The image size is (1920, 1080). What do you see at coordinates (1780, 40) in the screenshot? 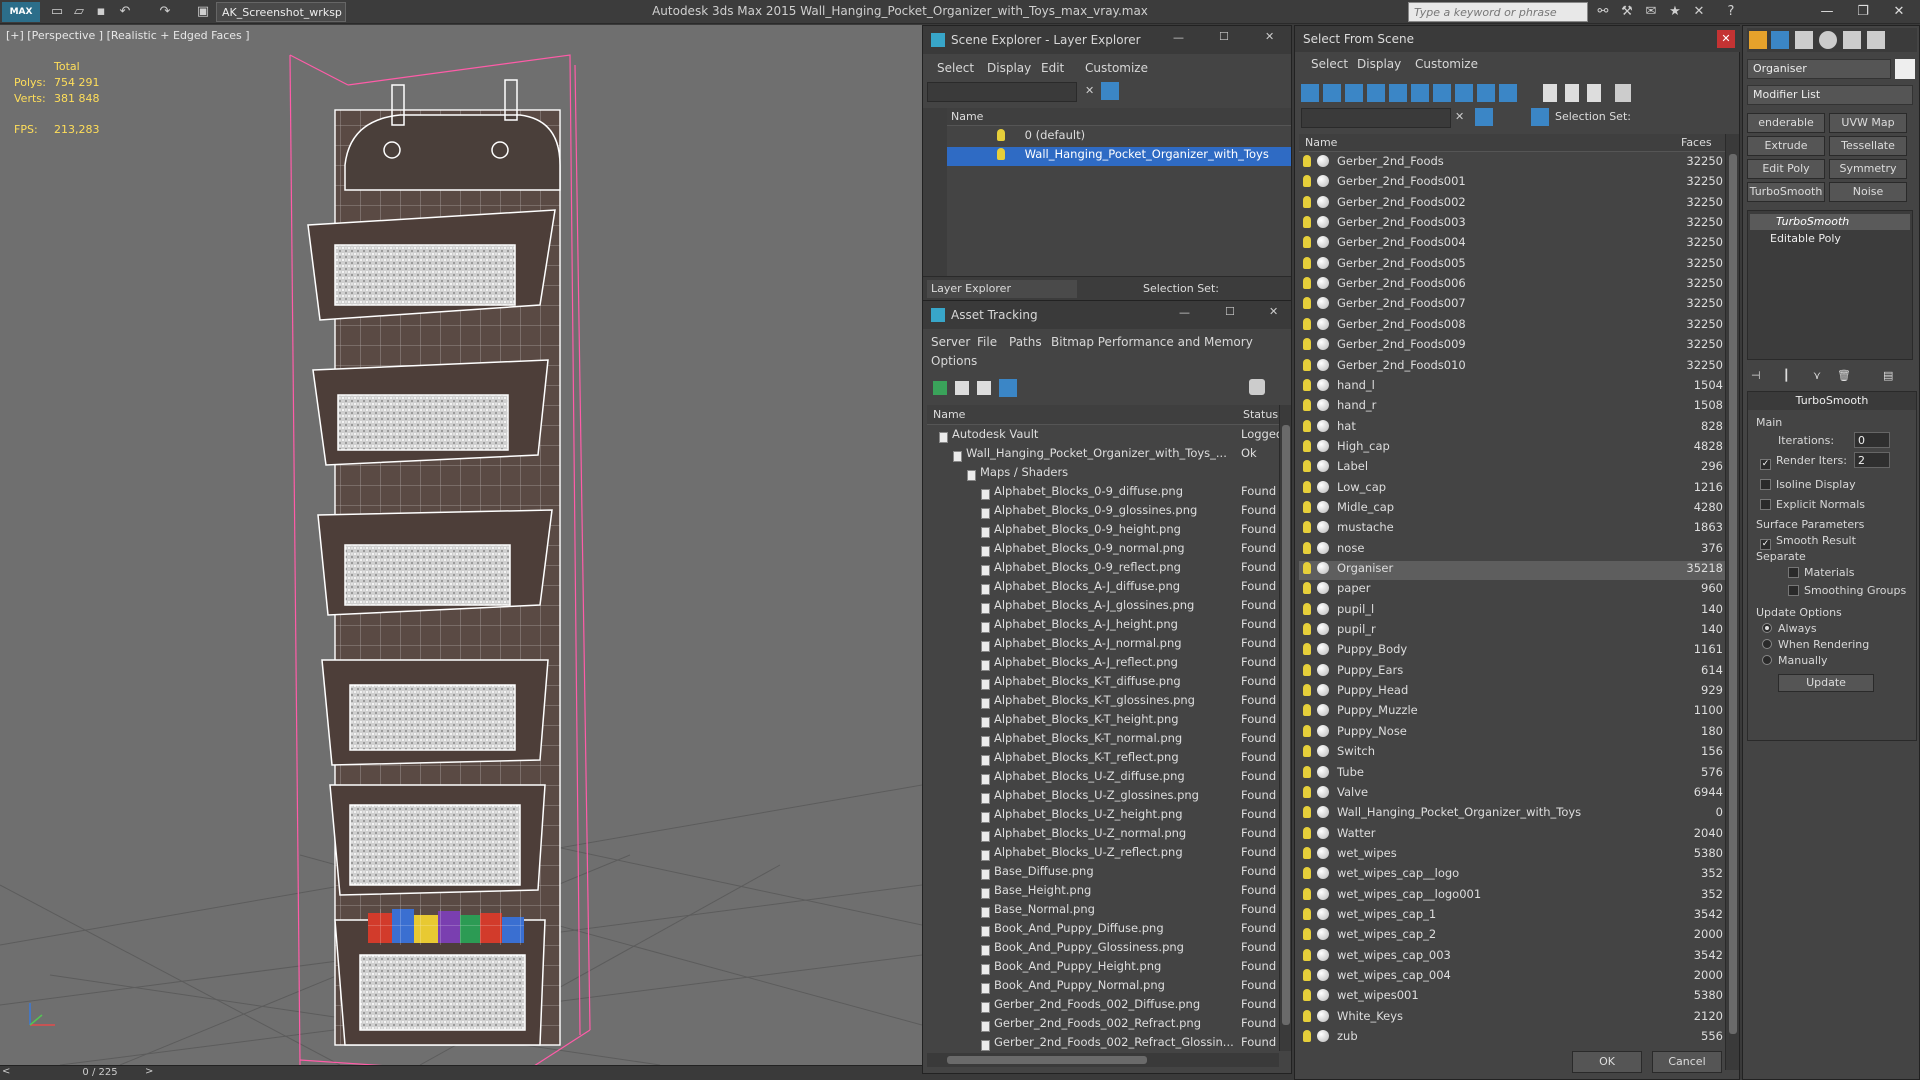
I see `modify-tab-icon` at bounding box center [1780, 40].